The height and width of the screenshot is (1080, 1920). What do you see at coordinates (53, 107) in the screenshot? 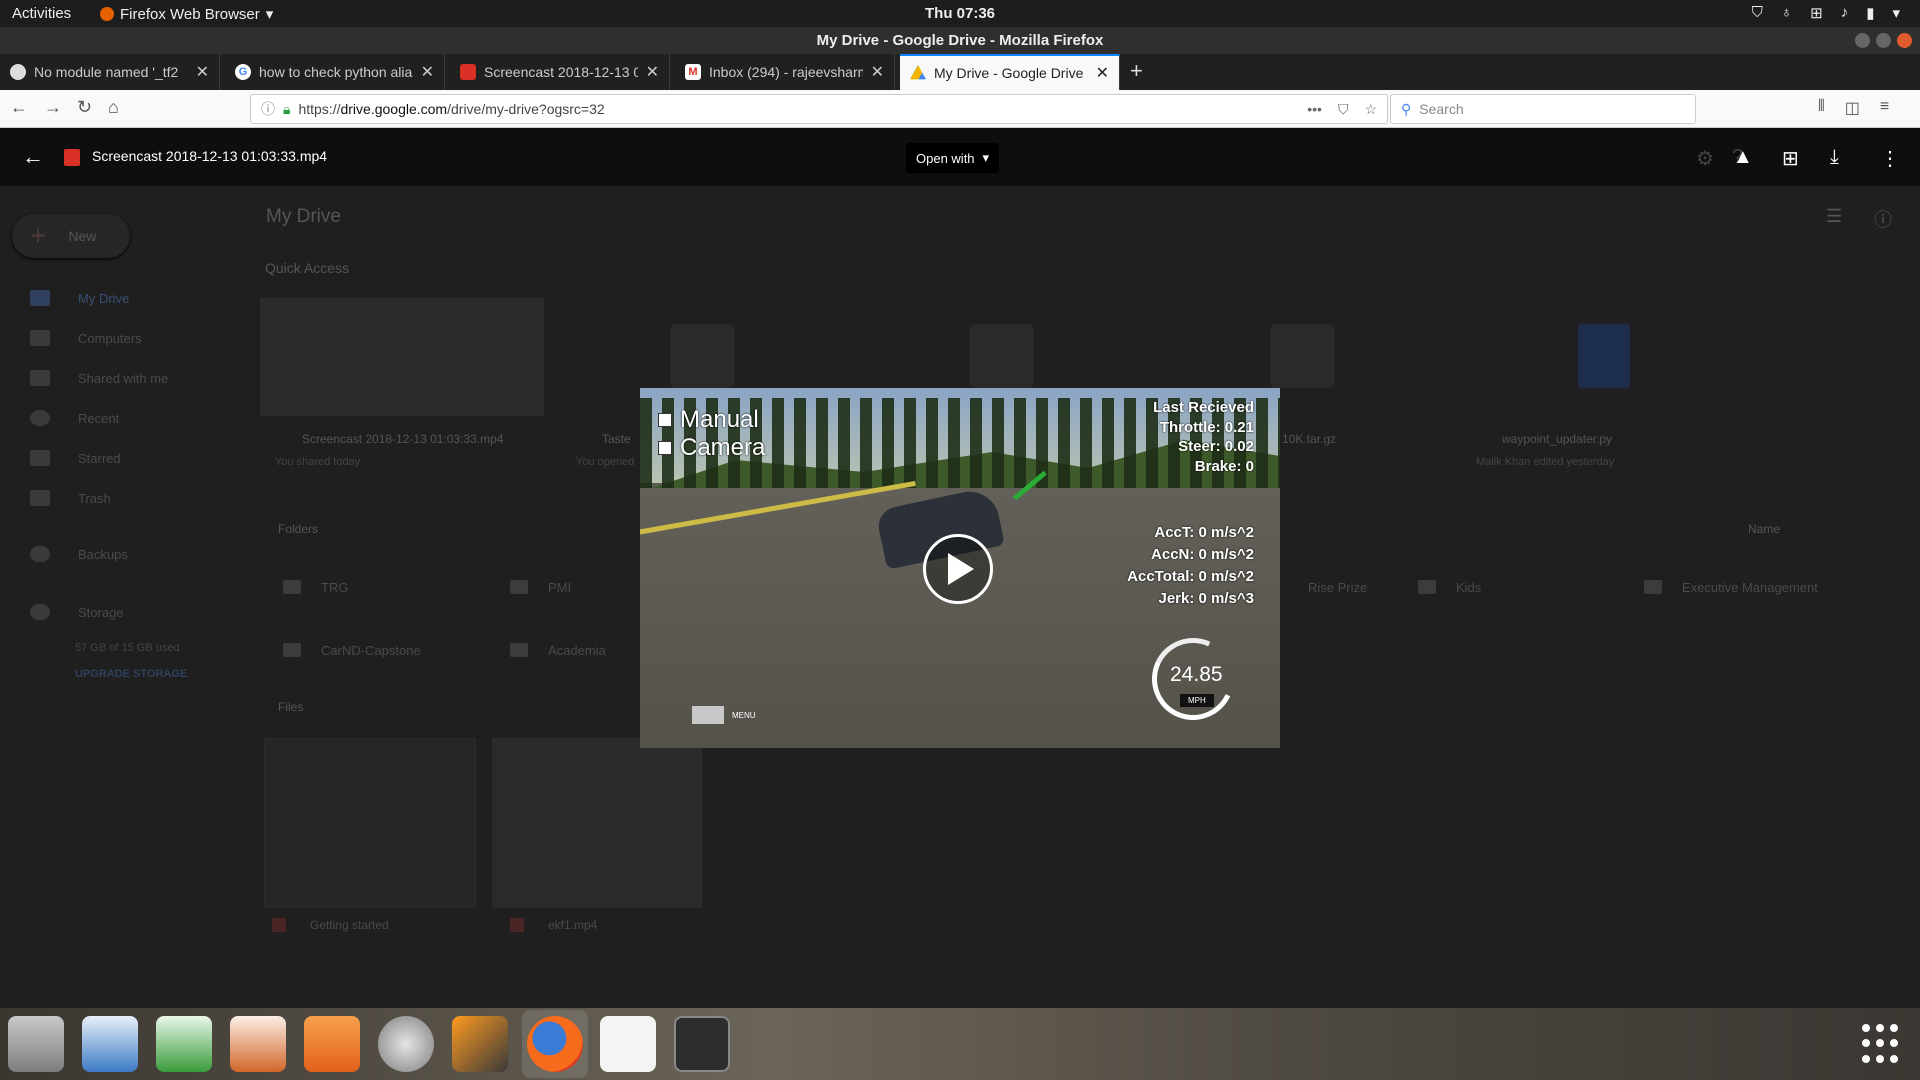
I see `forward-arrow-icon: →` at bounding box center [53, 107].